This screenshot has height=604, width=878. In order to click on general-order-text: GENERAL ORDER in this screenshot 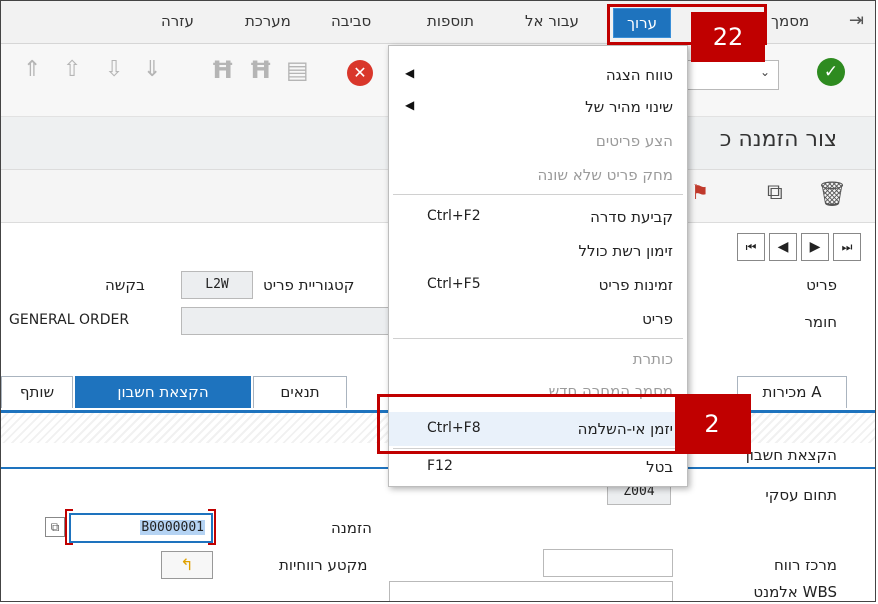, I will do `click(69, 320)`.